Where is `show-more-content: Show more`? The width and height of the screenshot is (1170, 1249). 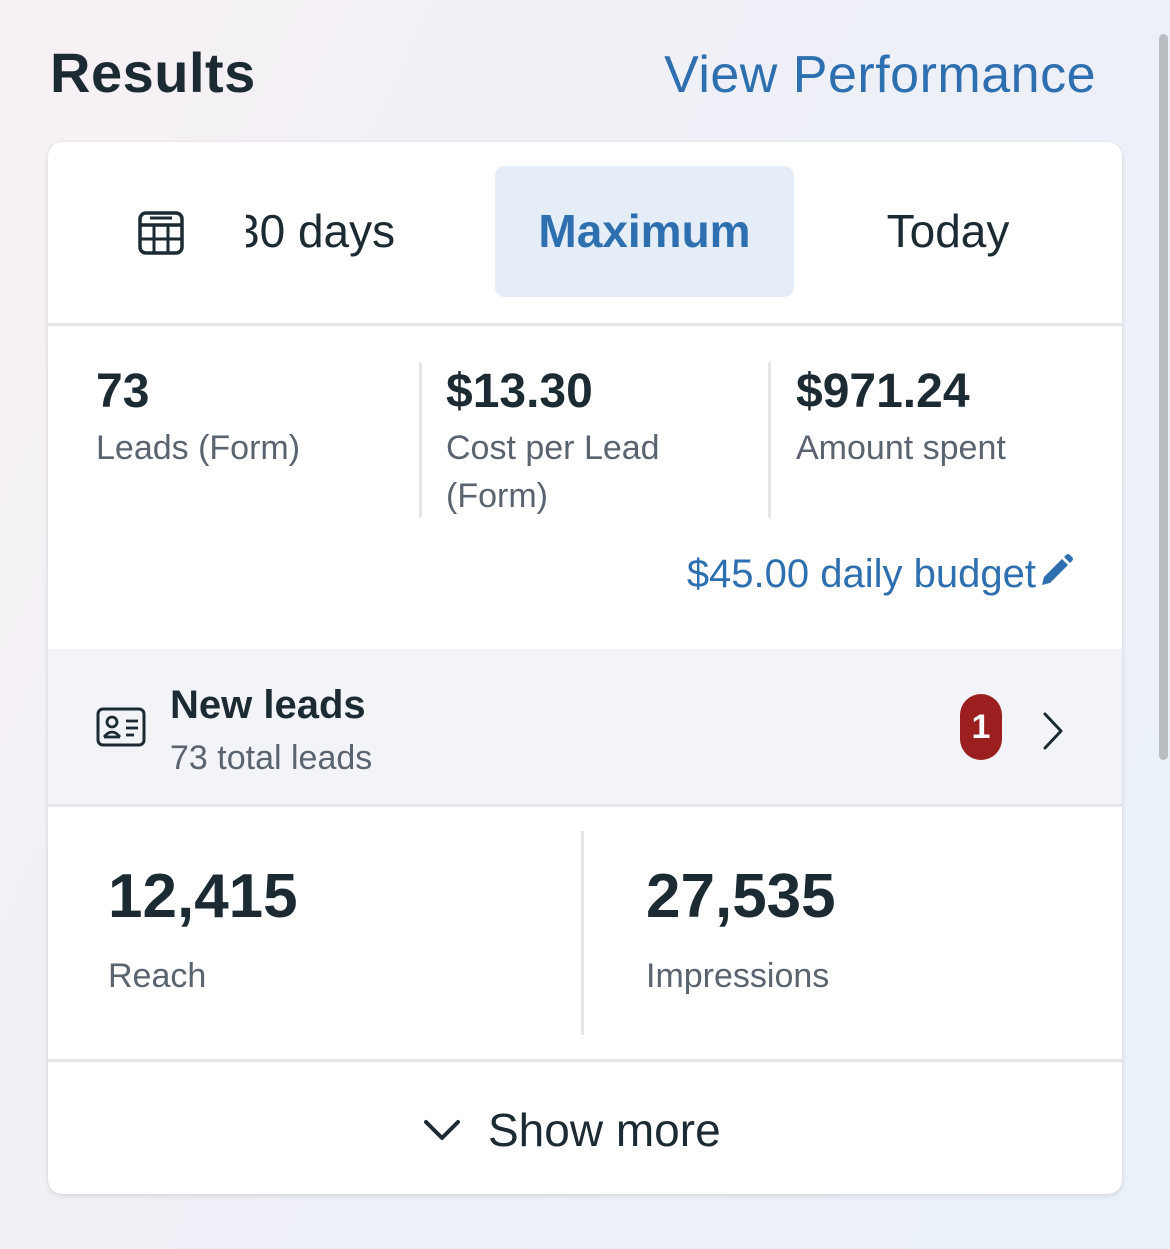
show-more-content: Show more is located at coordinates (571, 1130).